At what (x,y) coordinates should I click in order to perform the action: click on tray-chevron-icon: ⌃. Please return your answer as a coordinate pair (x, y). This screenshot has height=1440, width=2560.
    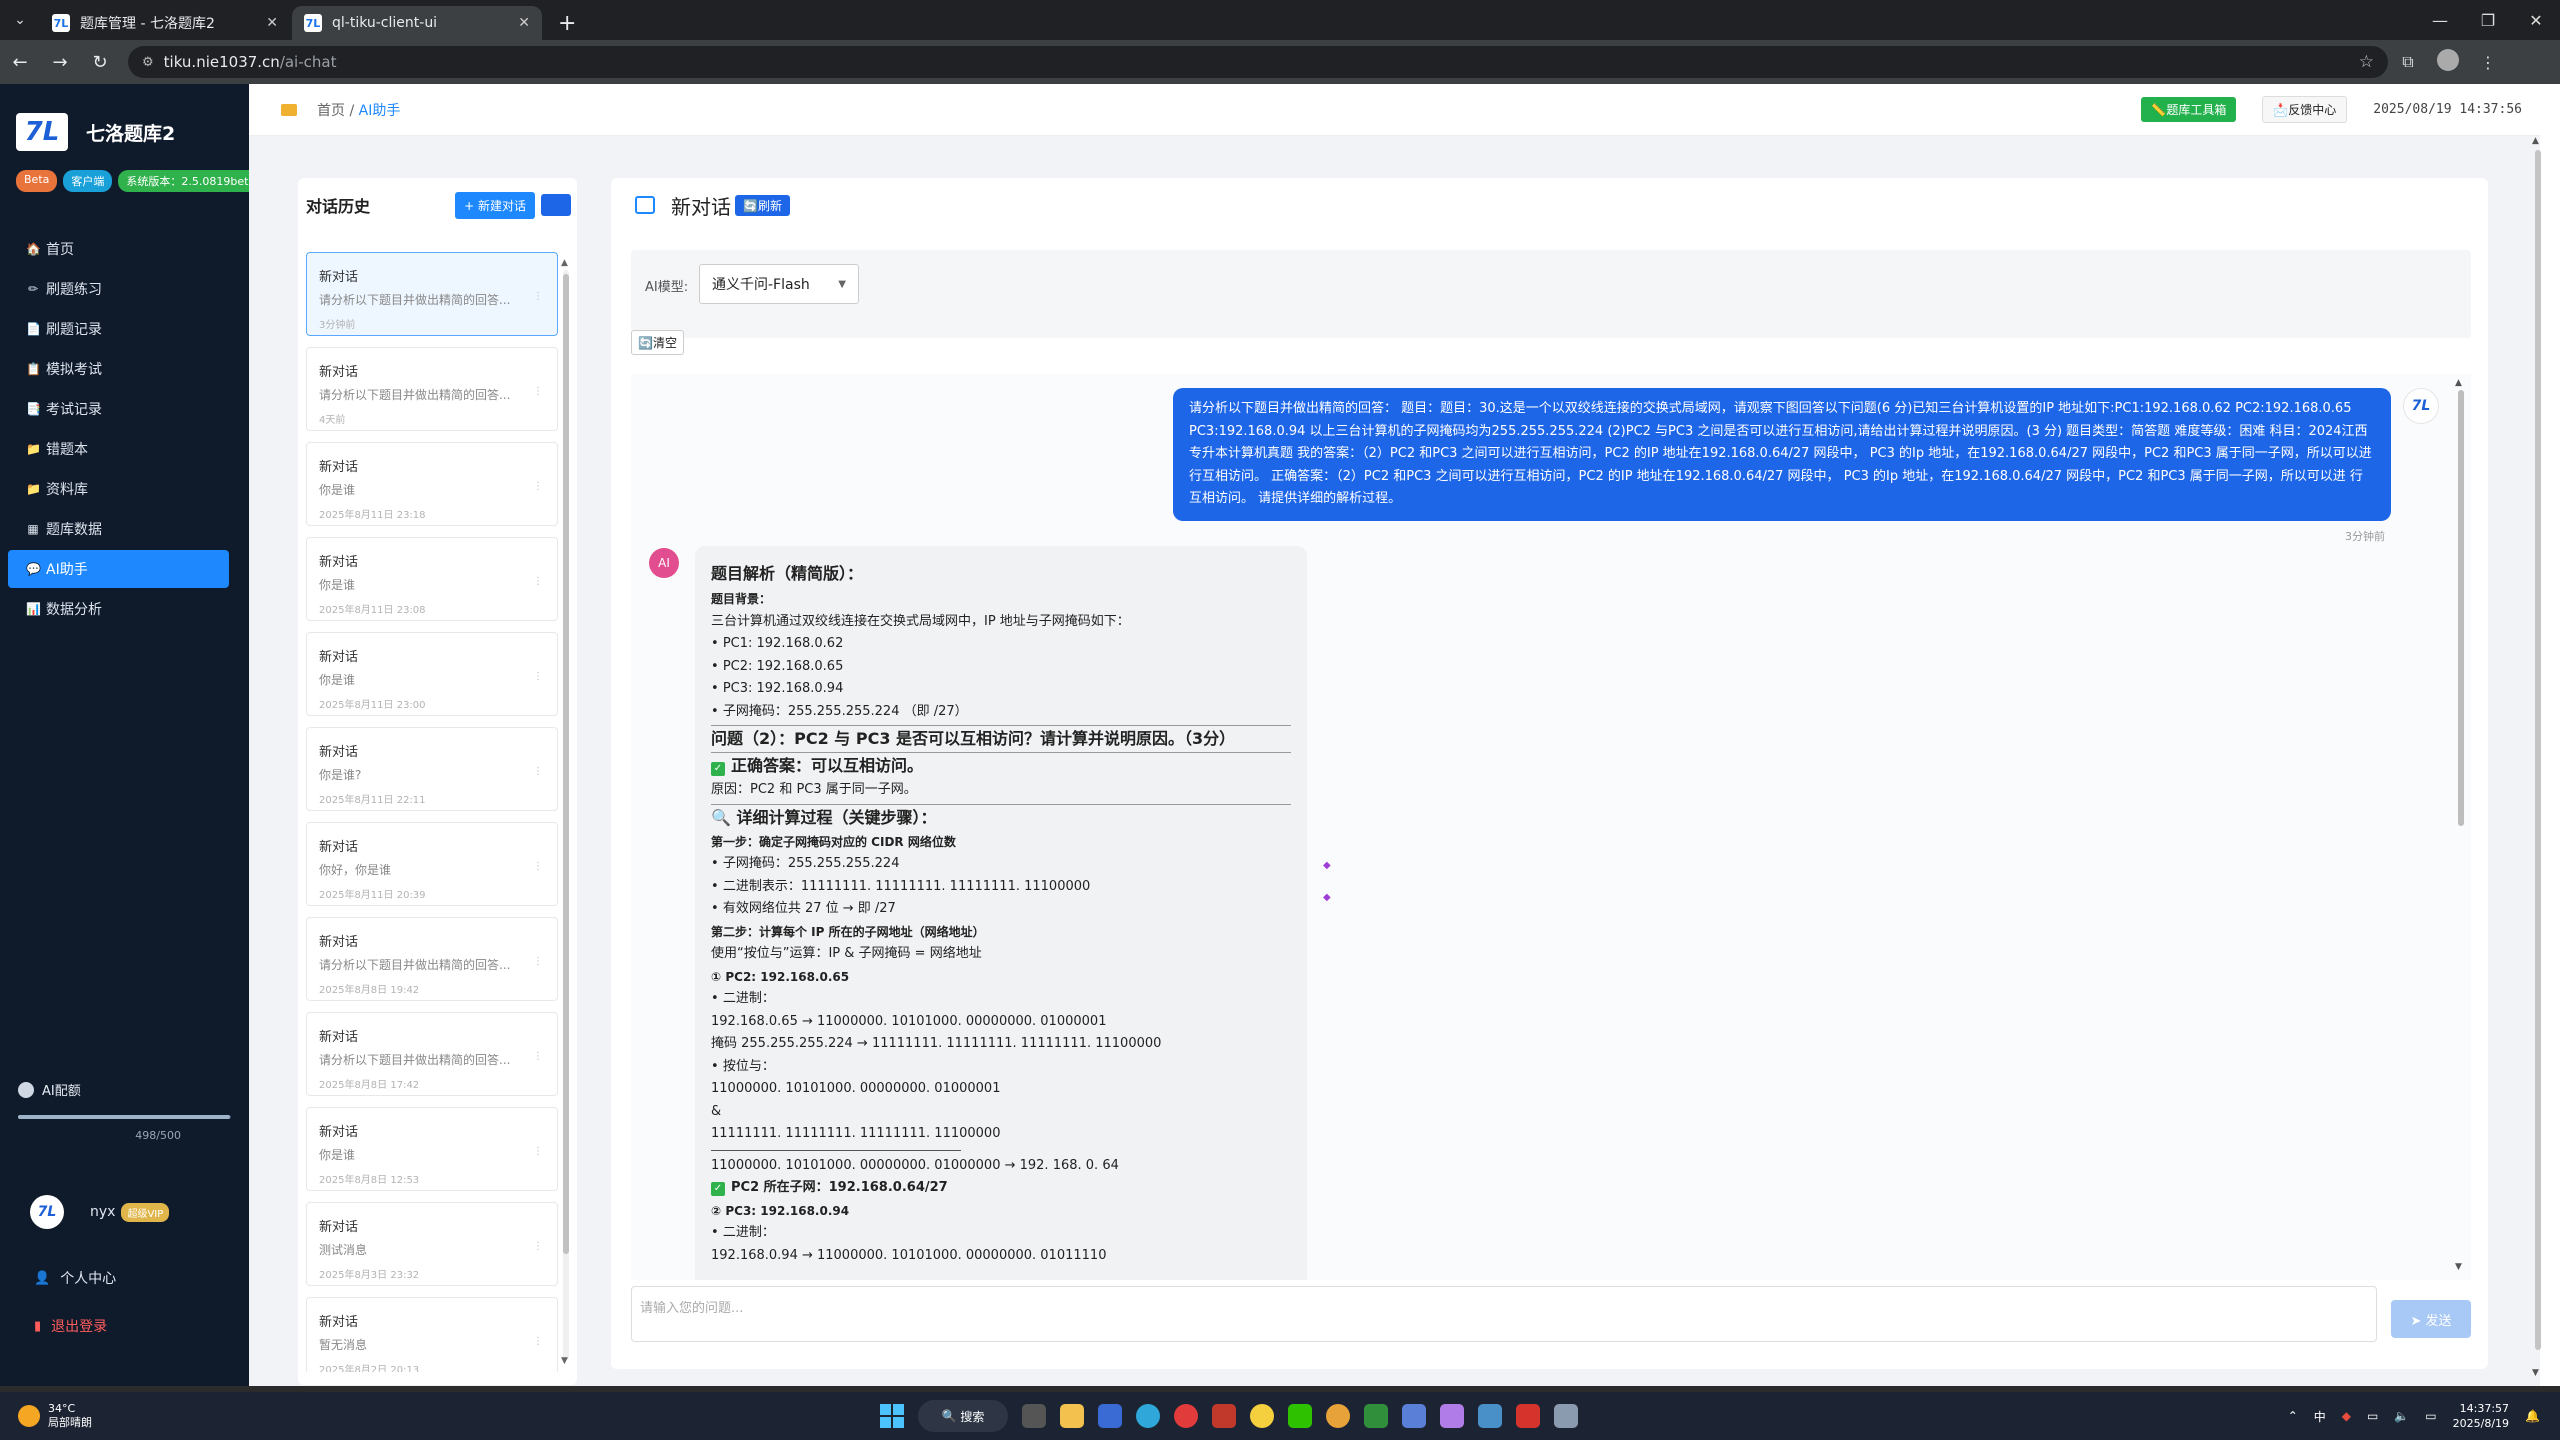
    Looking at the image, I should click on (2293, 1416).